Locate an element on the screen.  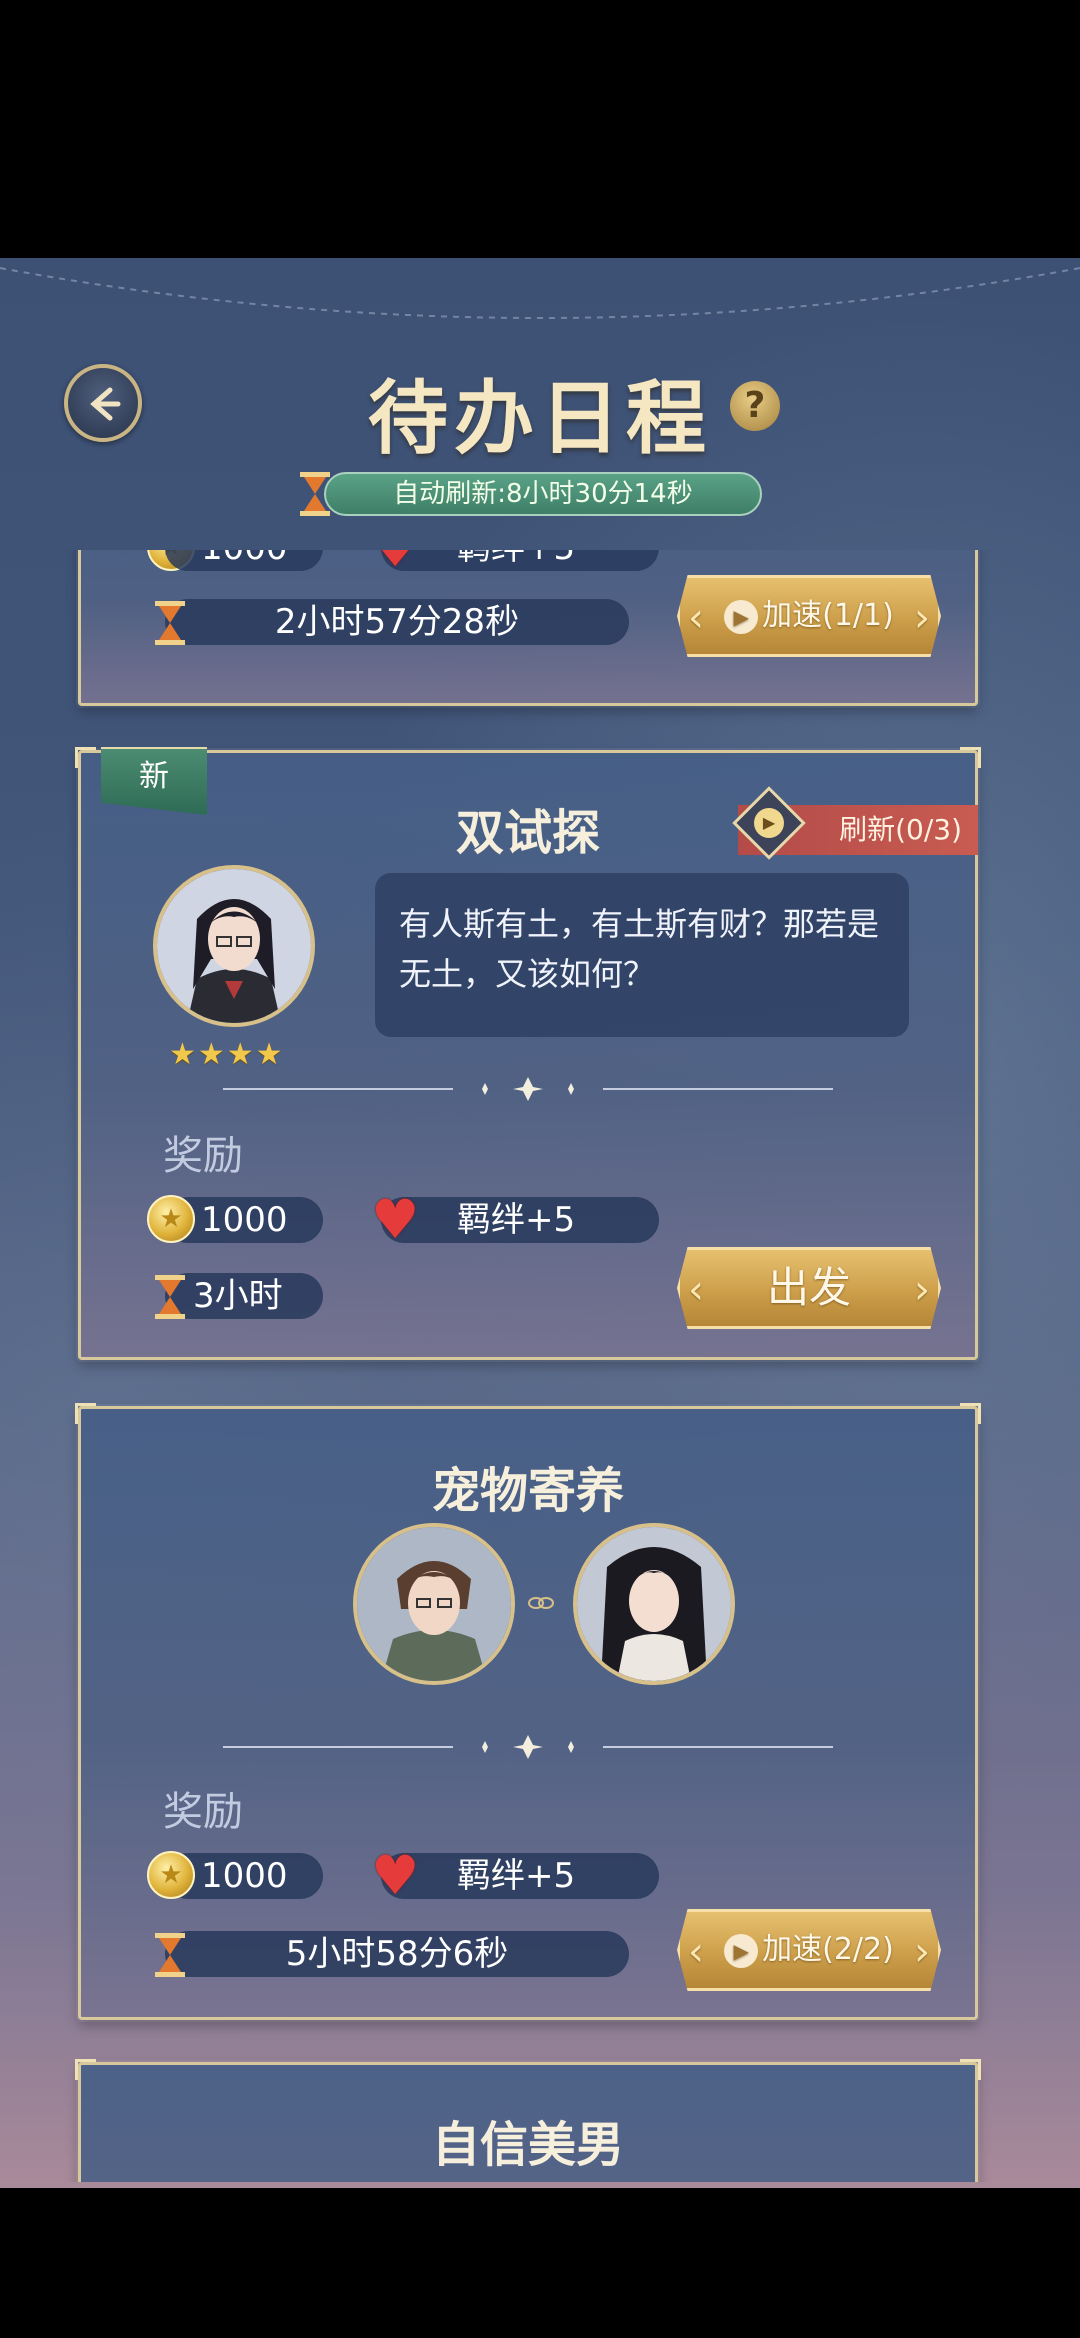
card-title: 宠物寄养 is located at coordinates (527, 1491).